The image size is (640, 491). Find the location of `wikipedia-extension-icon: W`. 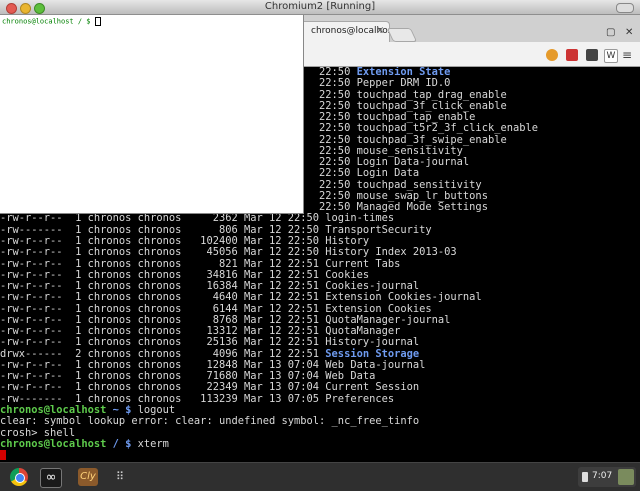

wikipedia-extension-icon: W is located at coordinates (611, 56).